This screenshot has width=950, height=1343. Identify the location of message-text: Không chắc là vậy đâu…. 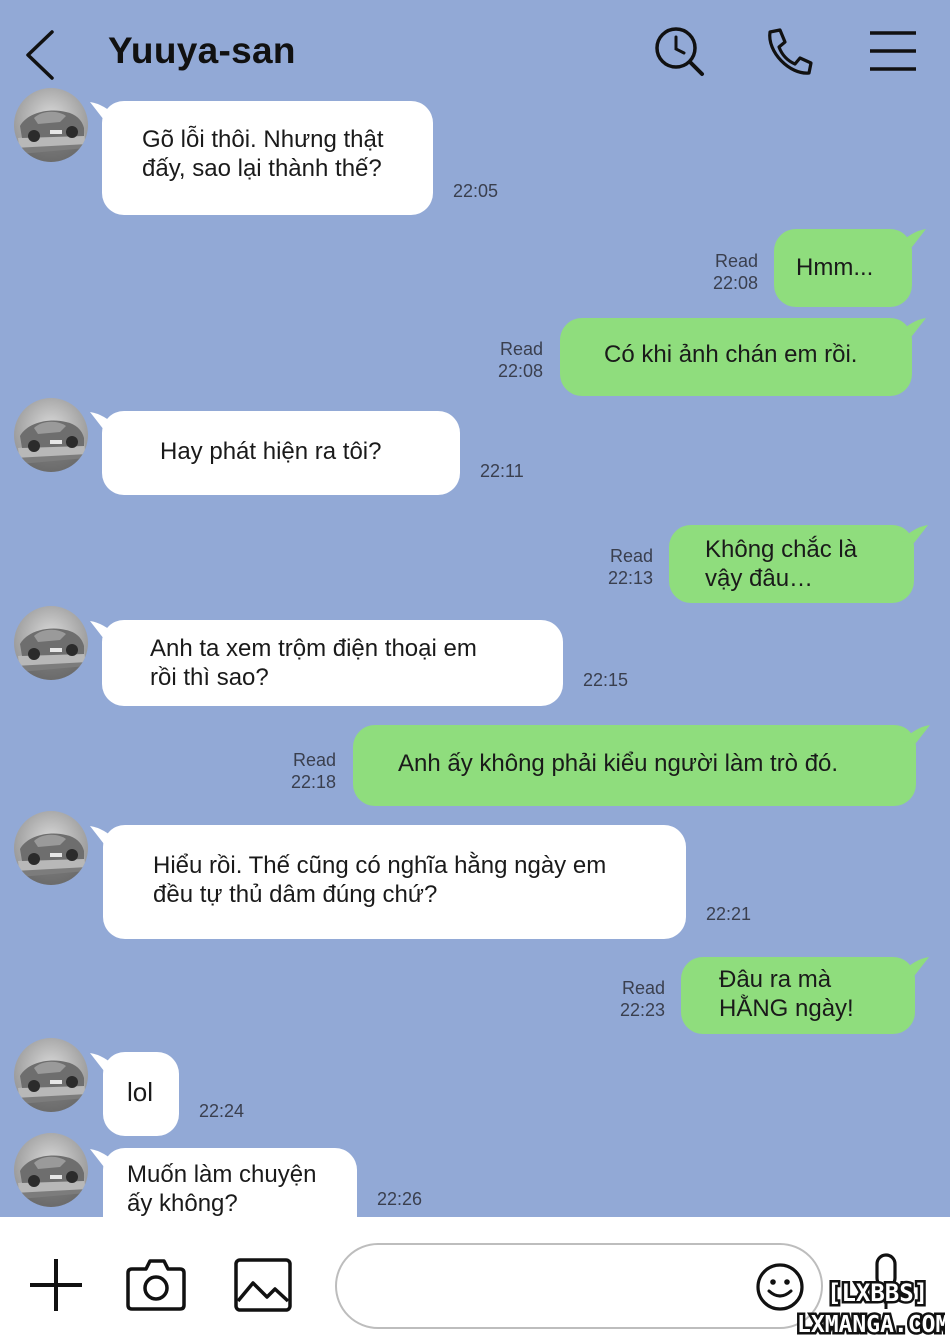
(781, 564).